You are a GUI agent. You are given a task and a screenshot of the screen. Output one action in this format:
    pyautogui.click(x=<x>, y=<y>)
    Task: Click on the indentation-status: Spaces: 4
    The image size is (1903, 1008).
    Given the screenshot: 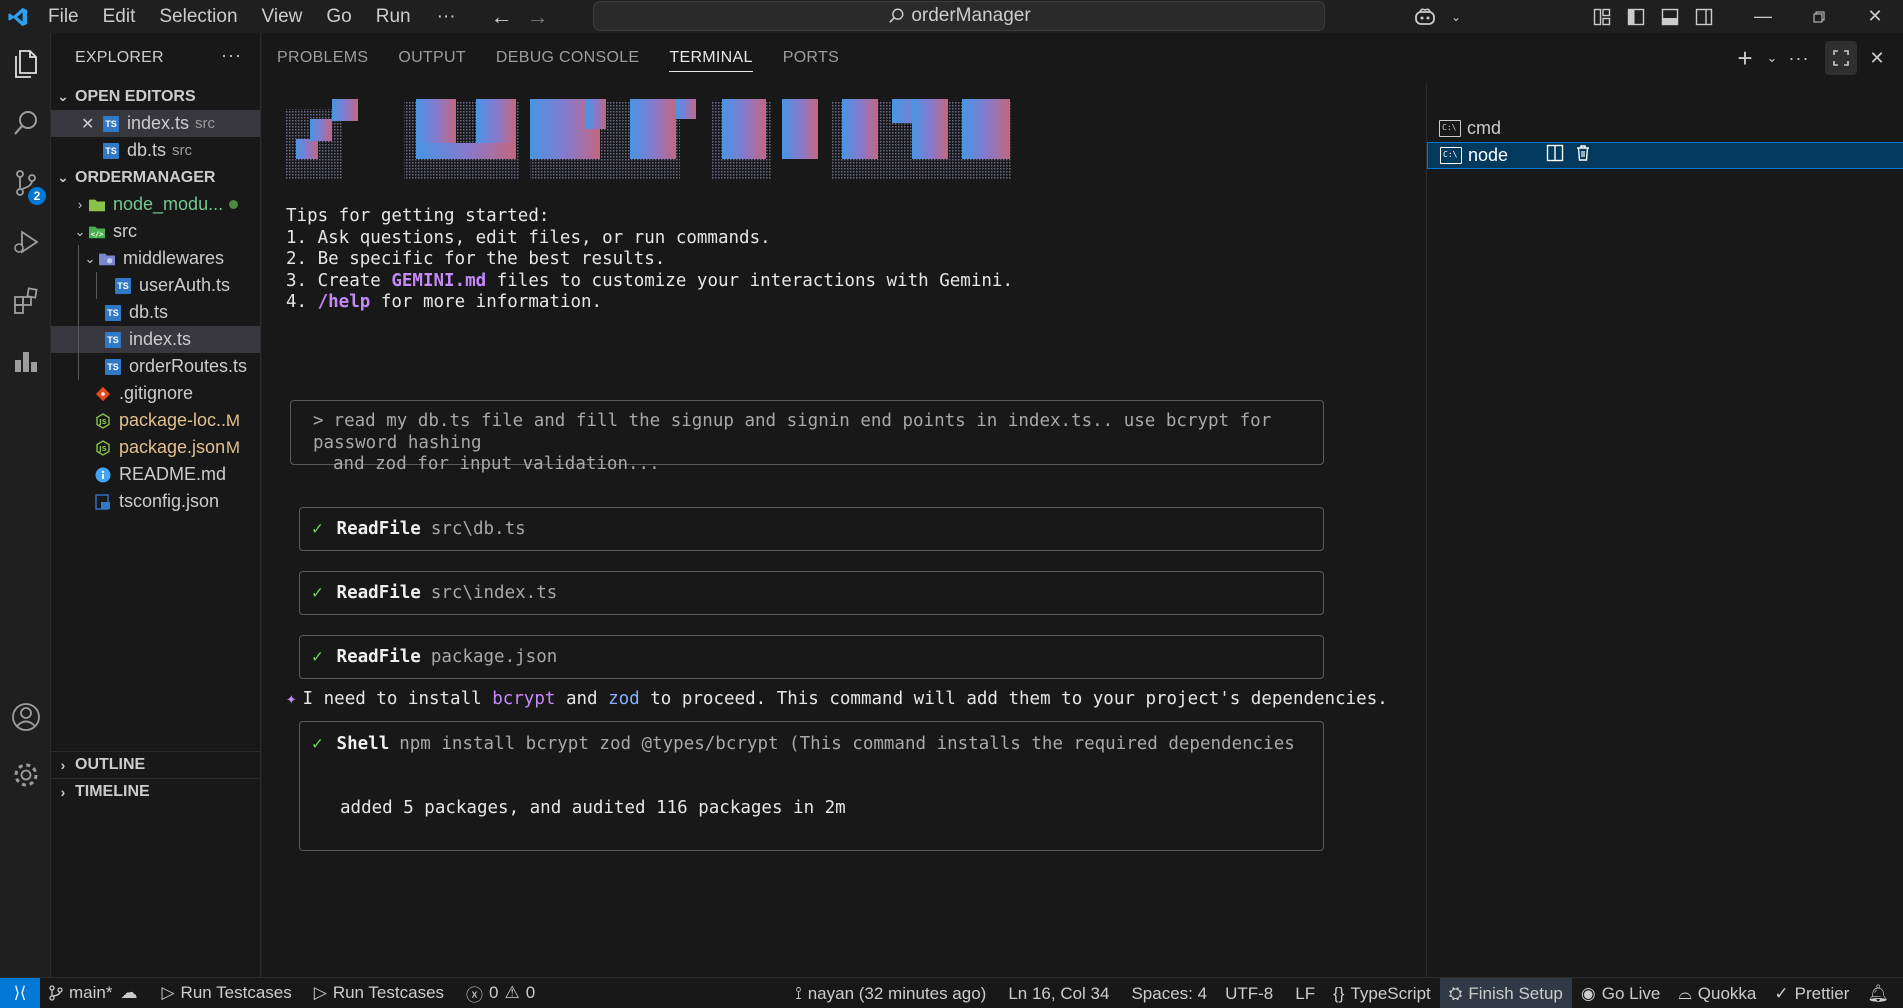 What is the action you would take?
    pyautogui.click(x=1169, y=993)
    